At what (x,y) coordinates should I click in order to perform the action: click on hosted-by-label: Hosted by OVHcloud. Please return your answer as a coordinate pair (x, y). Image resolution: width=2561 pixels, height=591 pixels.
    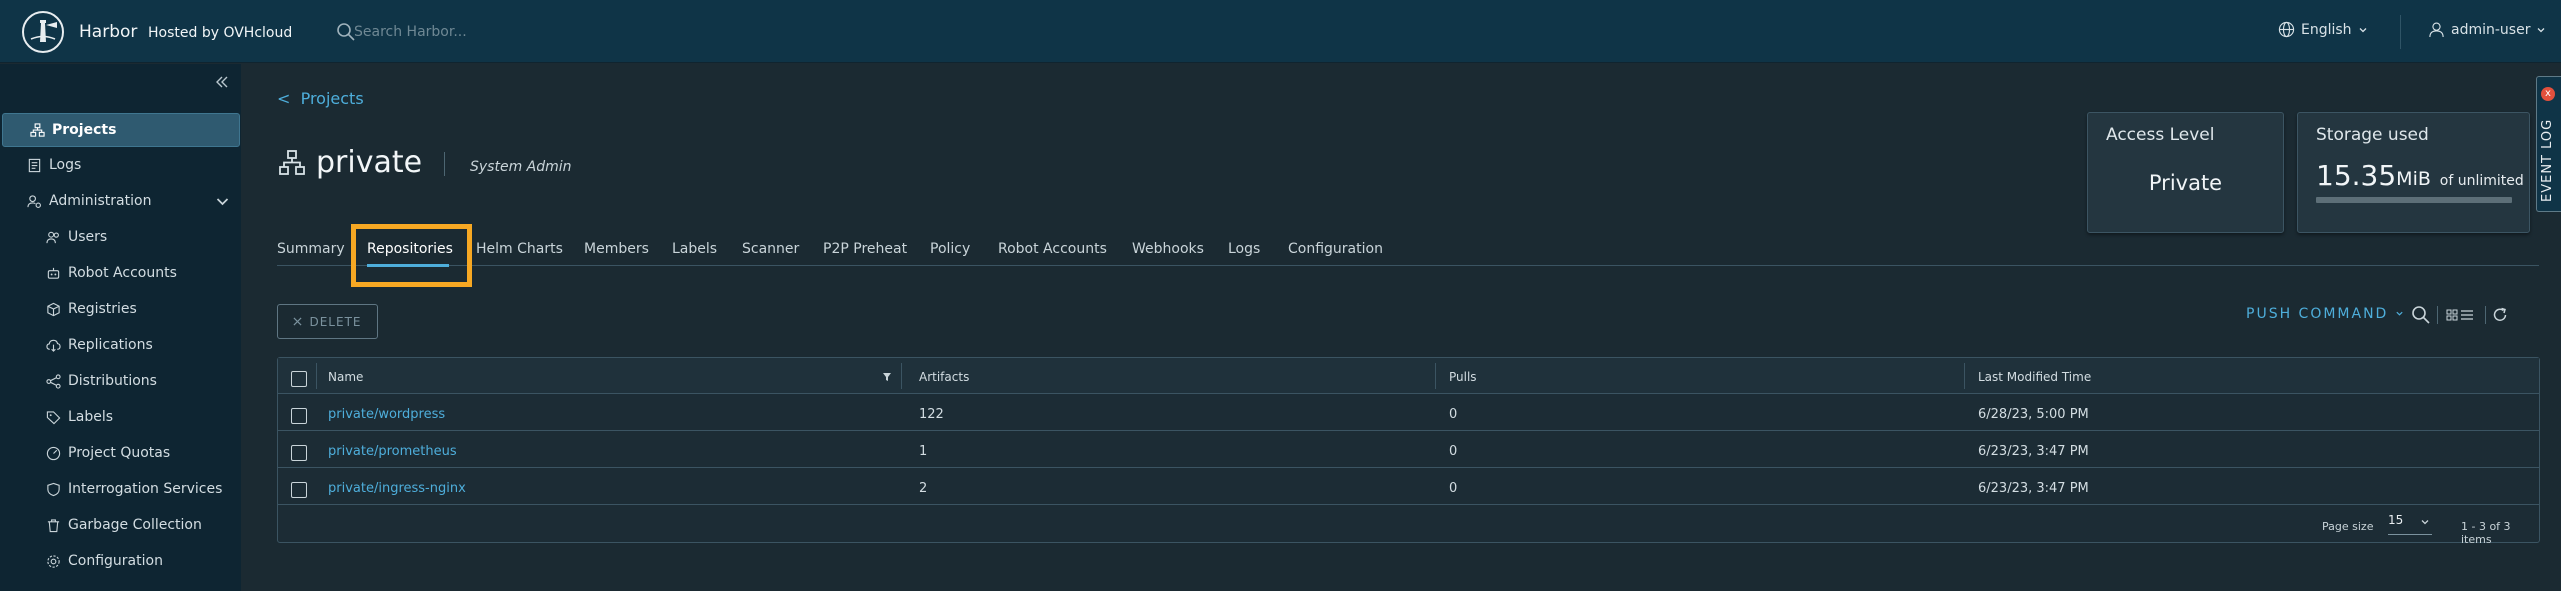
    Looking at the image, I should click on (220, 33).